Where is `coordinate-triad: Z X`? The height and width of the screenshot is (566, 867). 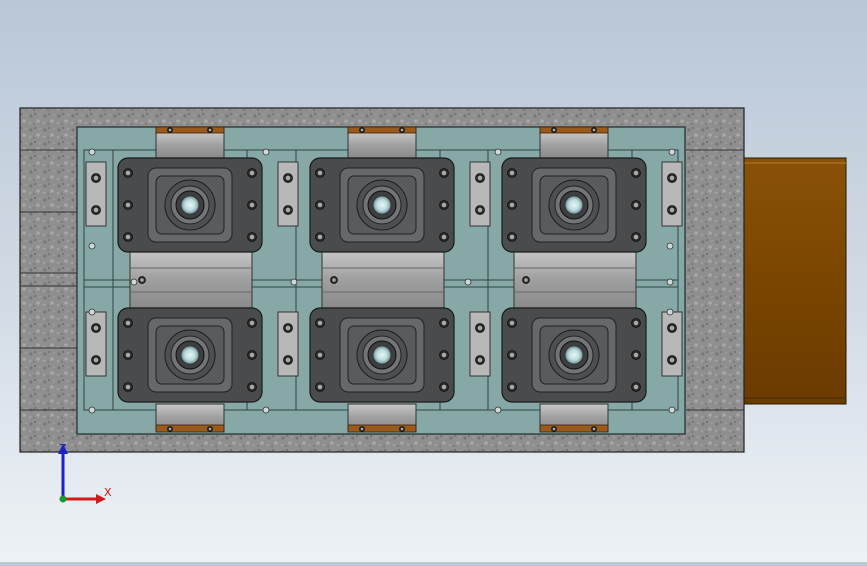 coordinate-triad: Z X is located at coordinates (85, 480).